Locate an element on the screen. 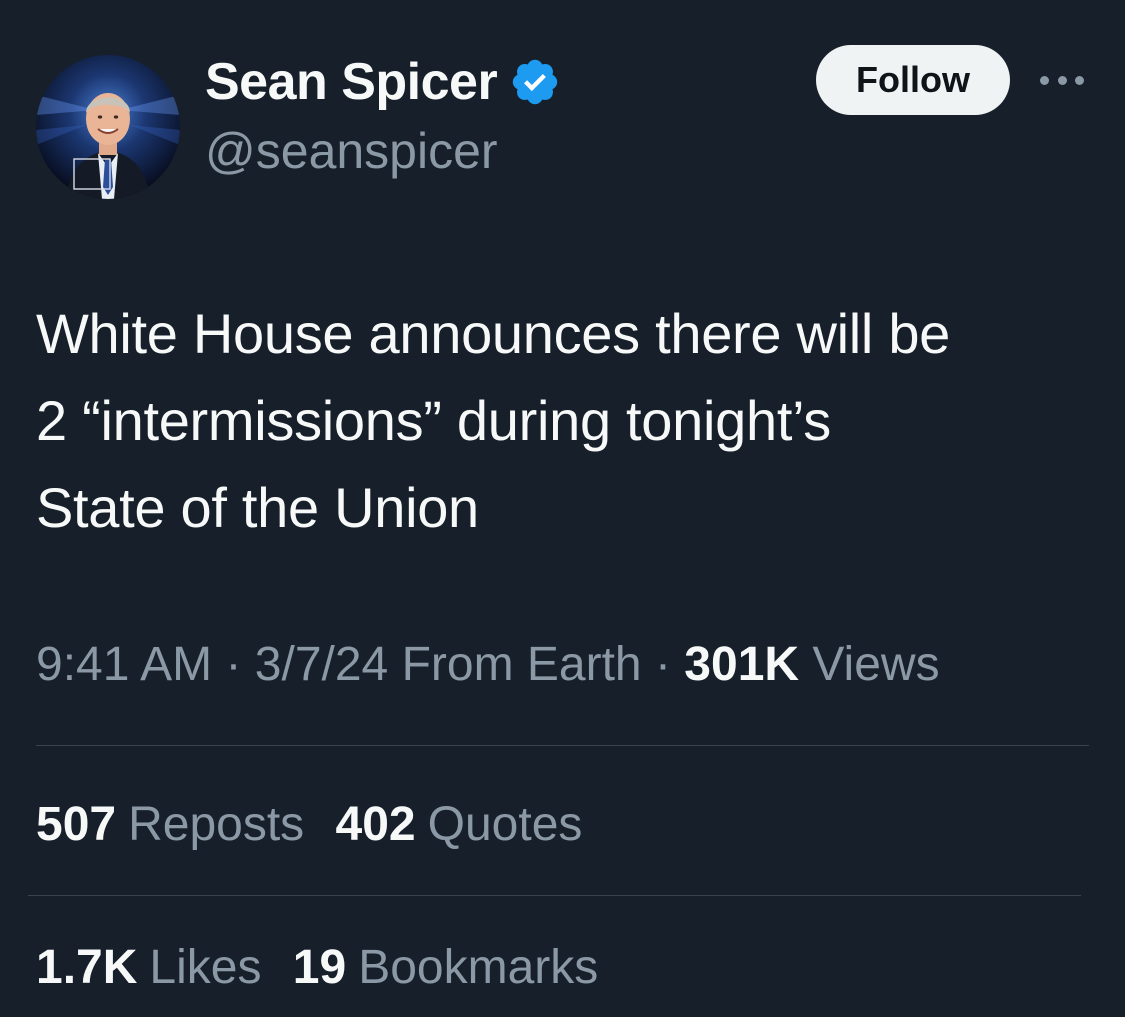  views-count: 301K is located at coordinates (742, 664).